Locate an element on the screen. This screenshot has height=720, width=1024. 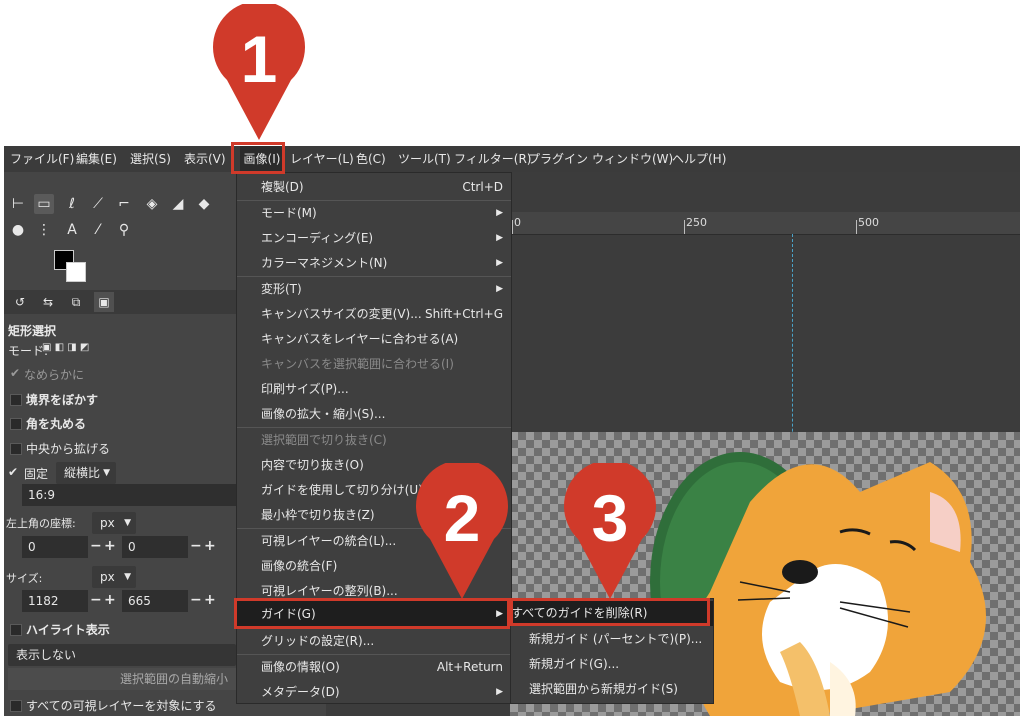
menu-item-duplicate: 複製(D) Ctrl+D is located at coordinates (374, 187).